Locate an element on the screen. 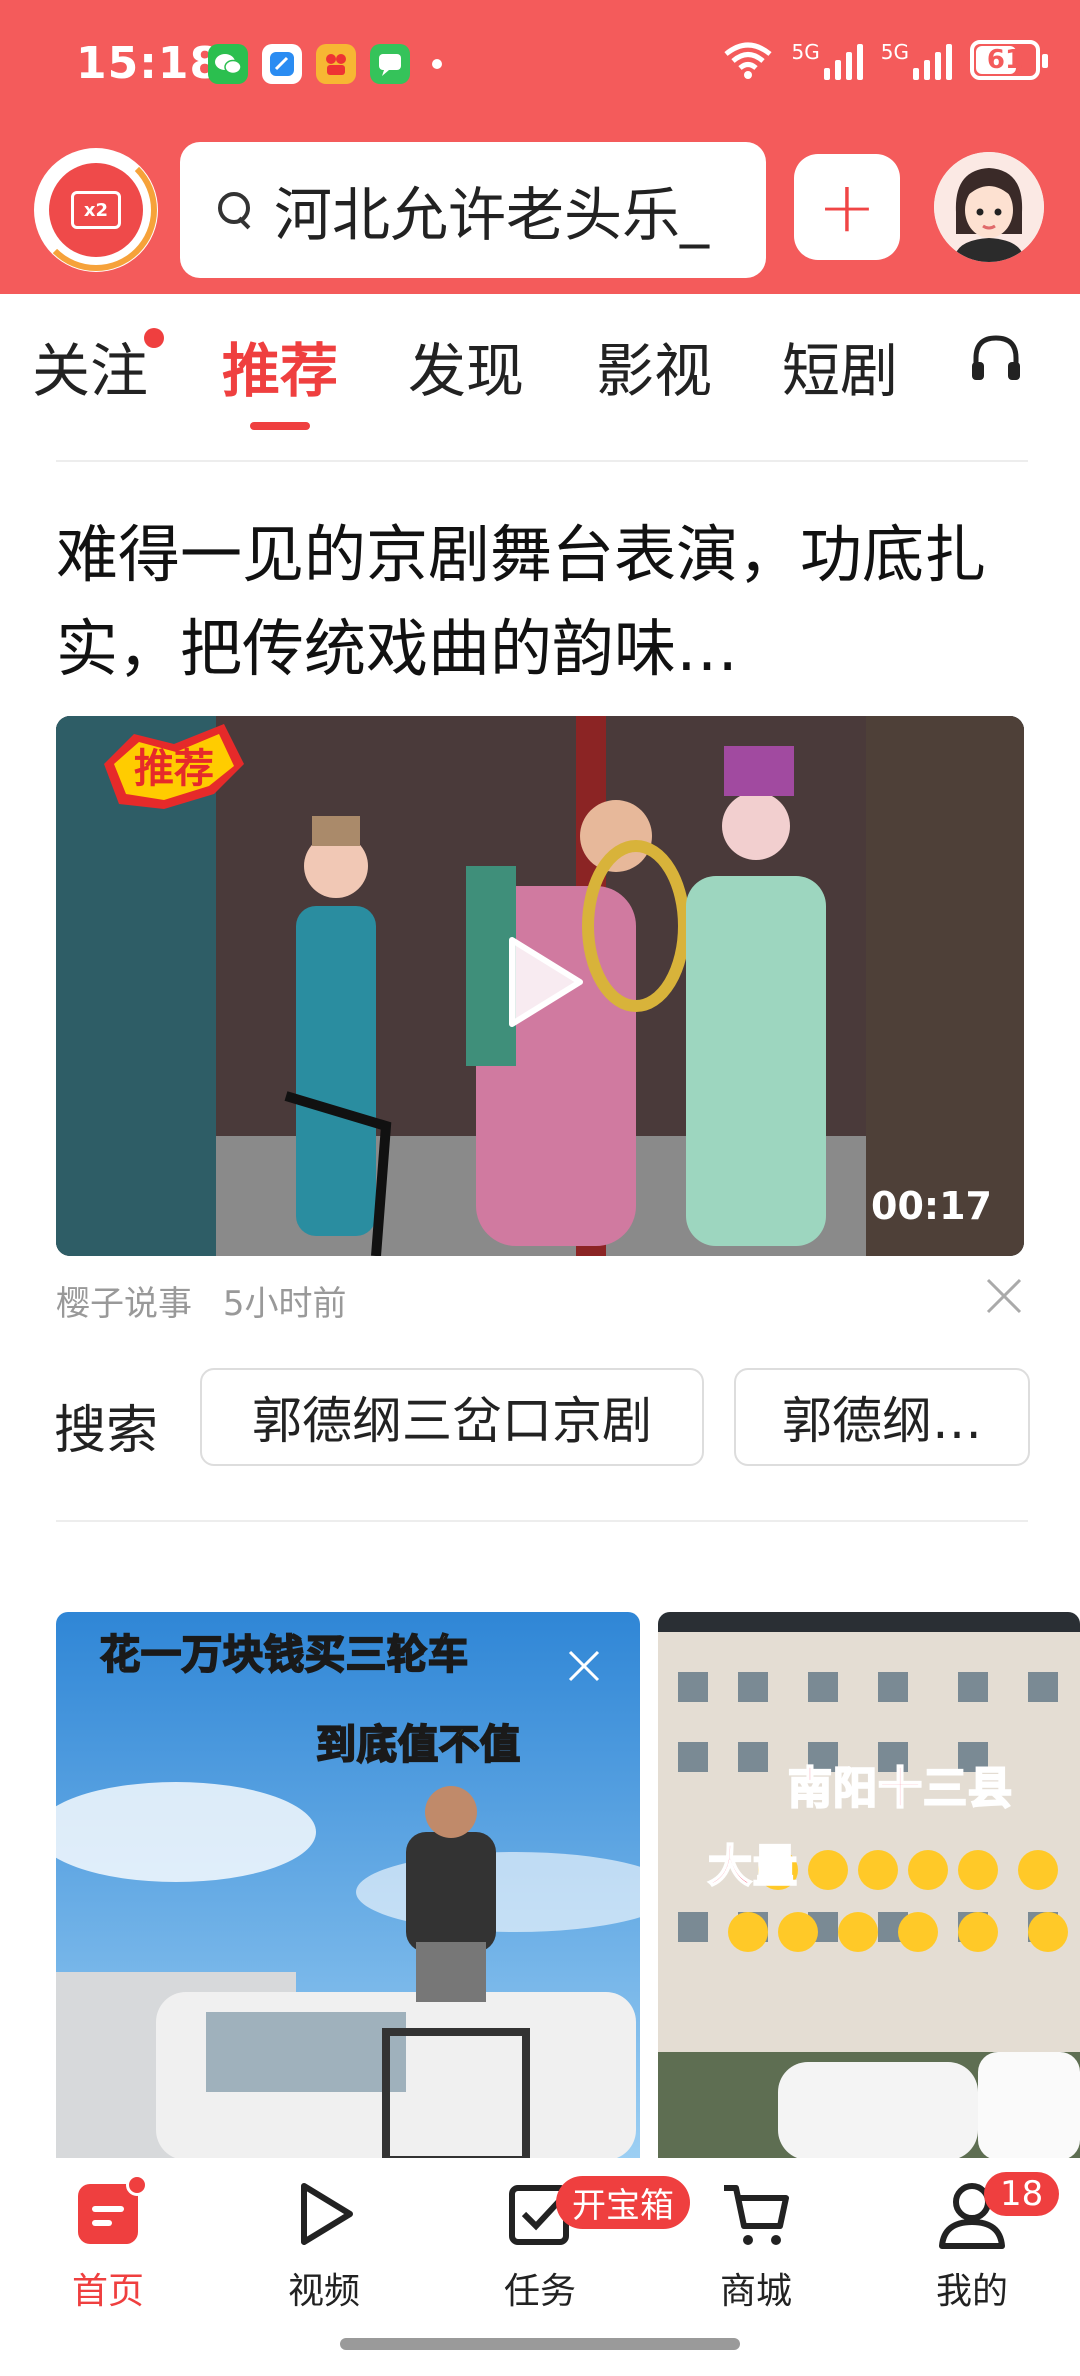 The image size is (1080, 2376). search-query-text: 河北允许老头乐_ is located at coordinates (492, 215).